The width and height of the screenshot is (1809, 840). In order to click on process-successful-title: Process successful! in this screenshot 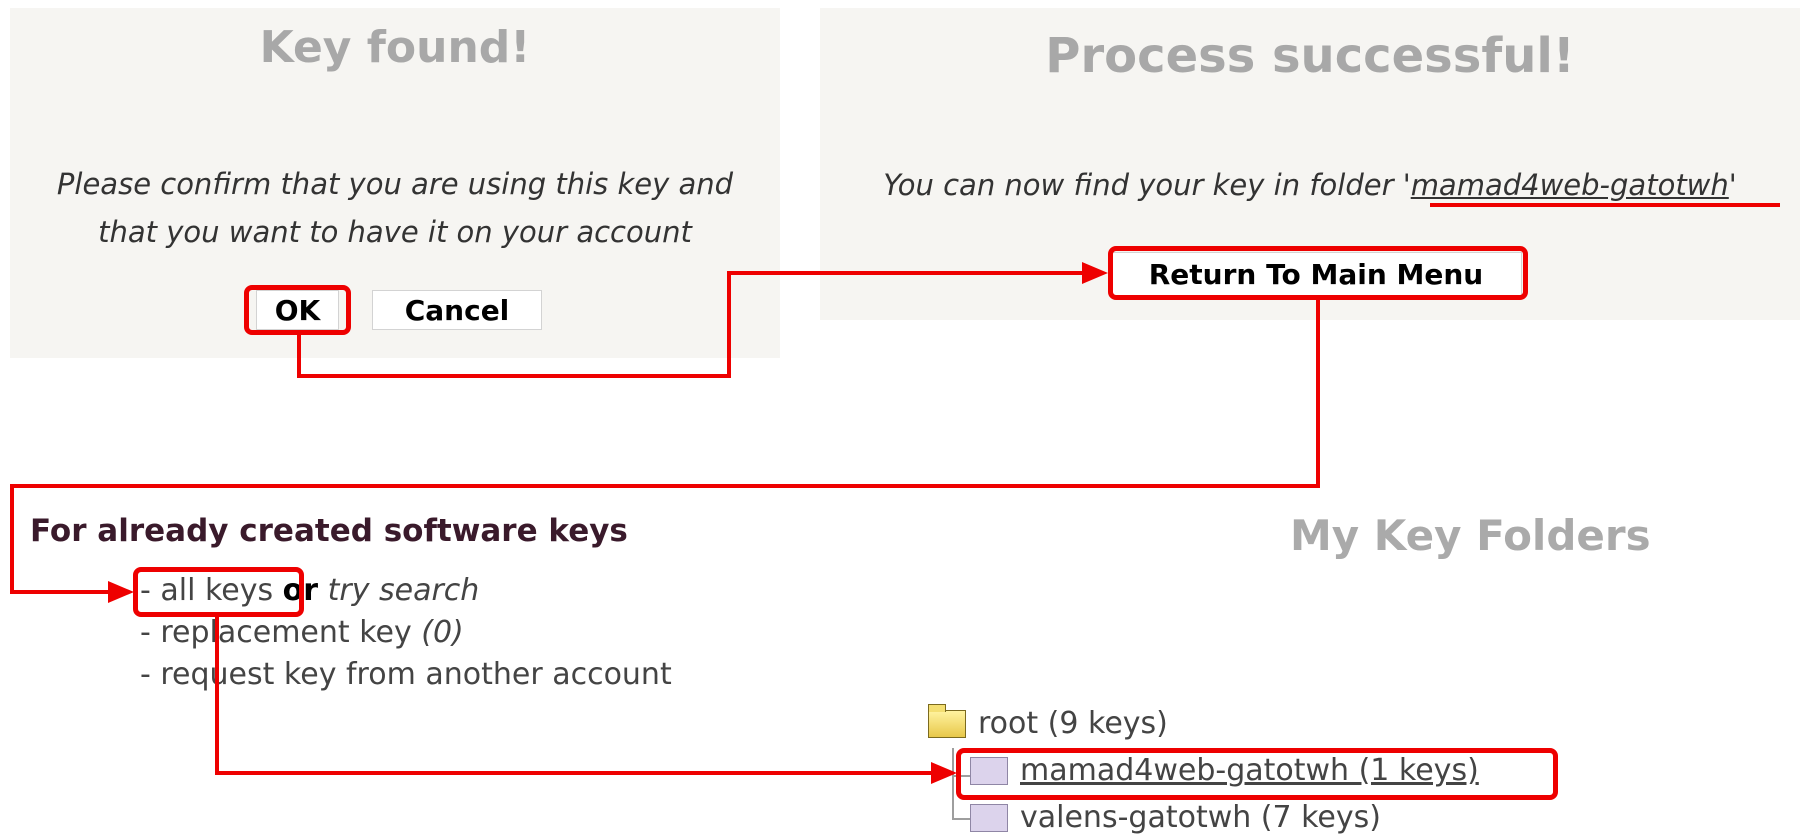, I will do `click(1310, 56)`.